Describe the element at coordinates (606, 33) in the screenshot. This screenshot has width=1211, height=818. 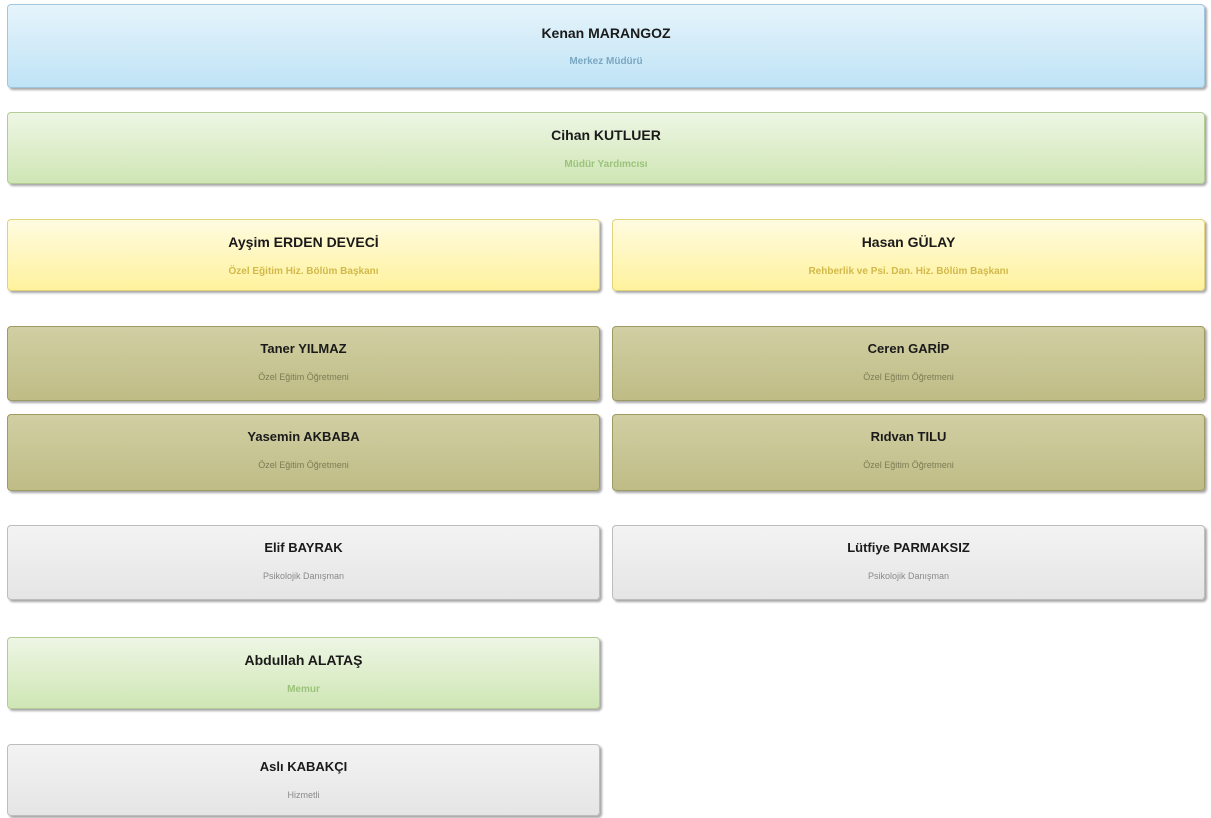
I see `staff-name: Kenan MARANGOZ` at that location.